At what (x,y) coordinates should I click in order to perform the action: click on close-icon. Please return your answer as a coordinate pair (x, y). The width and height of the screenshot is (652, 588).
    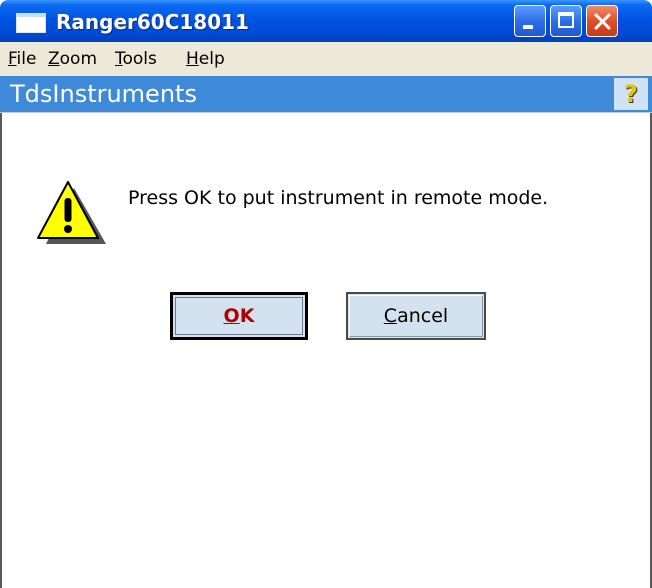
    Looking at the image, I should click on (602, 21).